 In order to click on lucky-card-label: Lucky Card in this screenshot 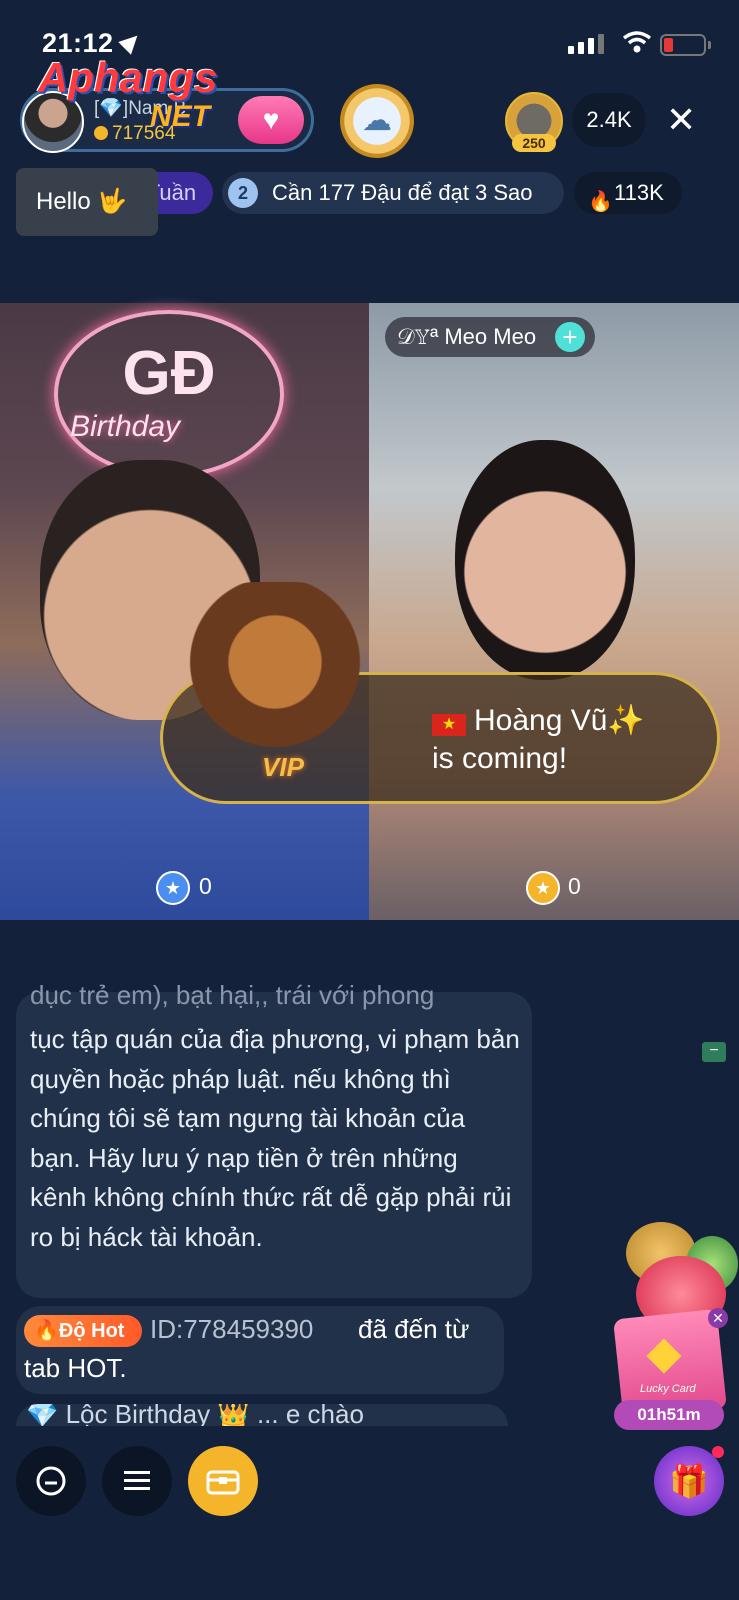, I will do `click(668, 1389)`.